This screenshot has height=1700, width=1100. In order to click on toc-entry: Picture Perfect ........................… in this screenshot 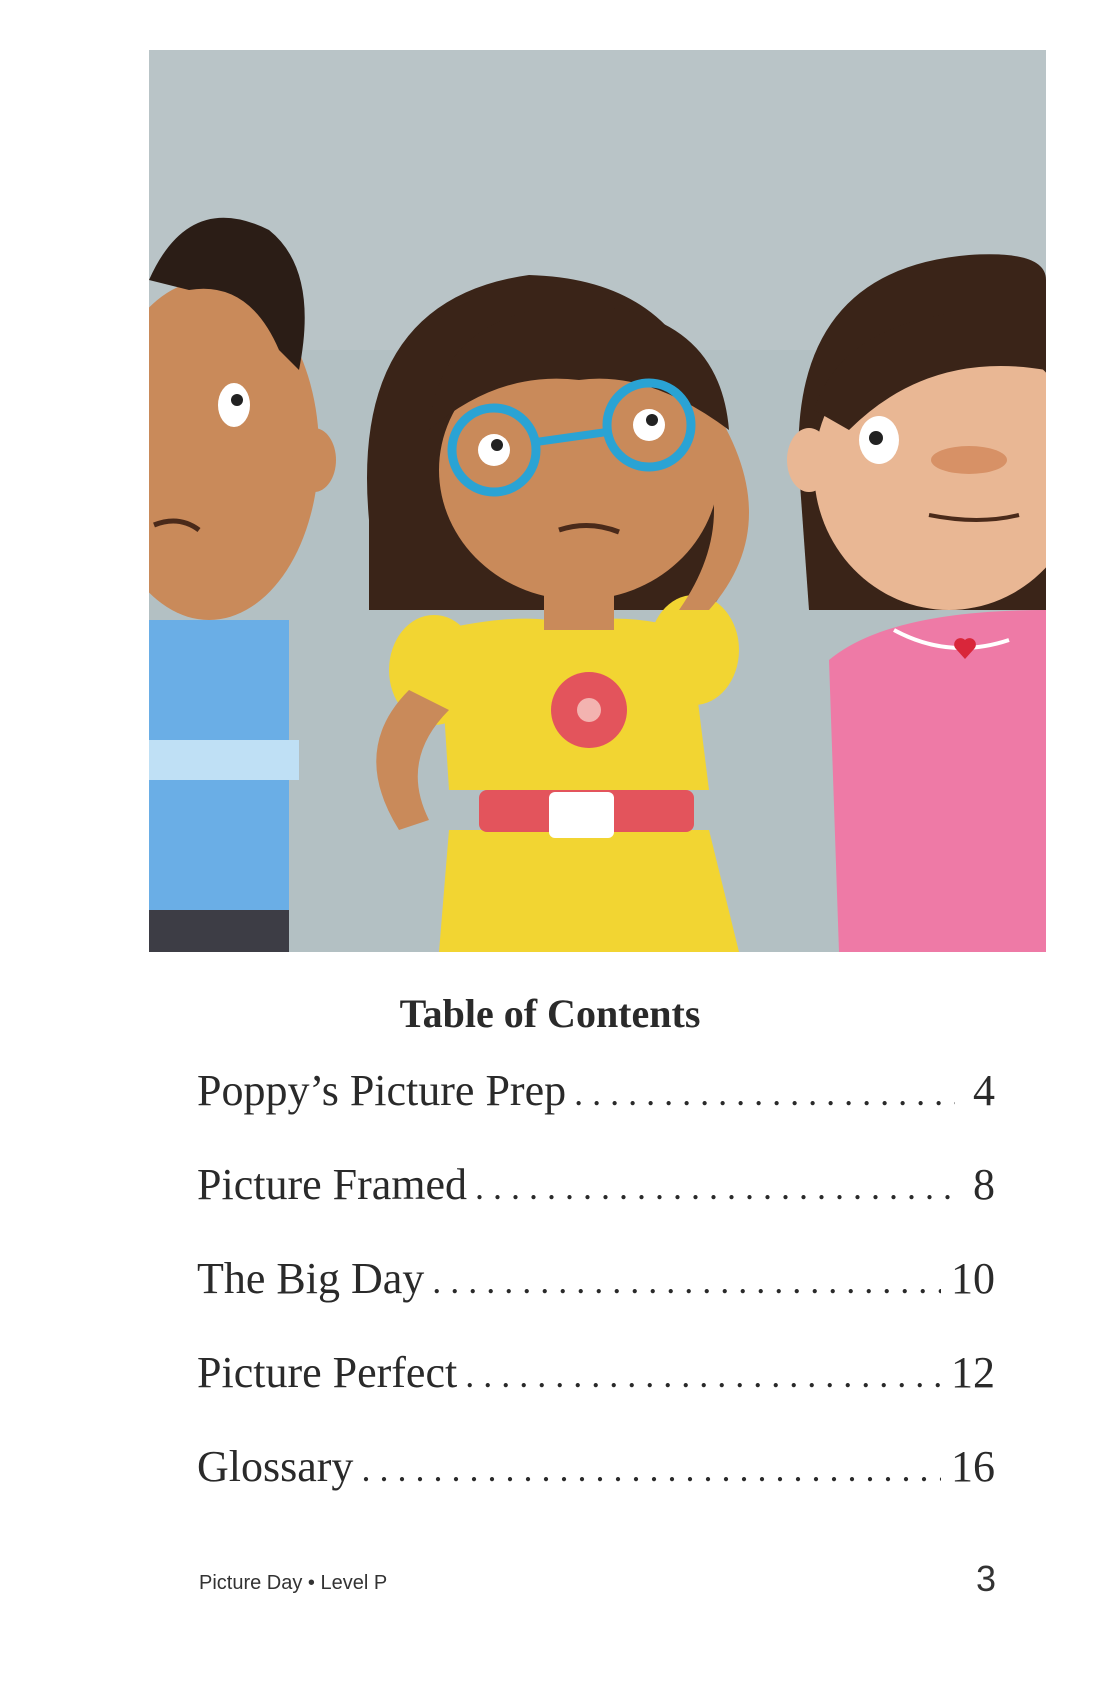, I will do `click(596, 1394)`.